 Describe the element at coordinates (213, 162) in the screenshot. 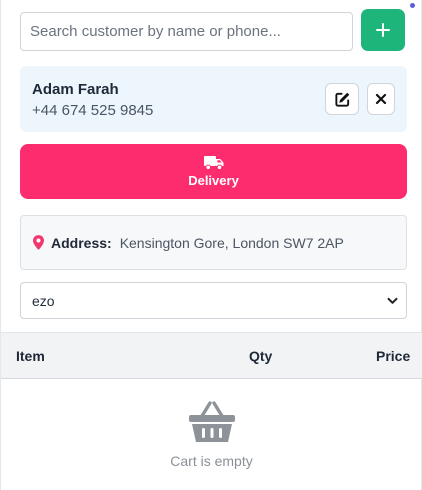

I see `truck-icon` at that location.